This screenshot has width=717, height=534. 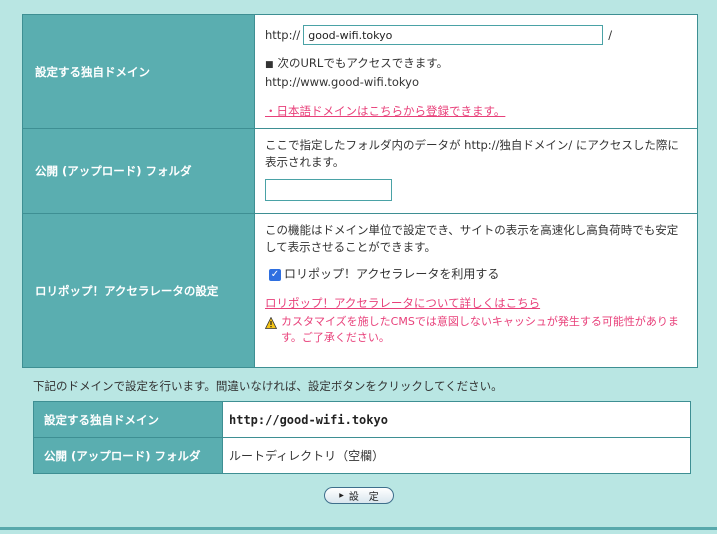 I want to click on confirm-folder-row: 公開 (アップロード) フォルダ ルートディレクトリ（空欄）, so click(x=362, y=455).